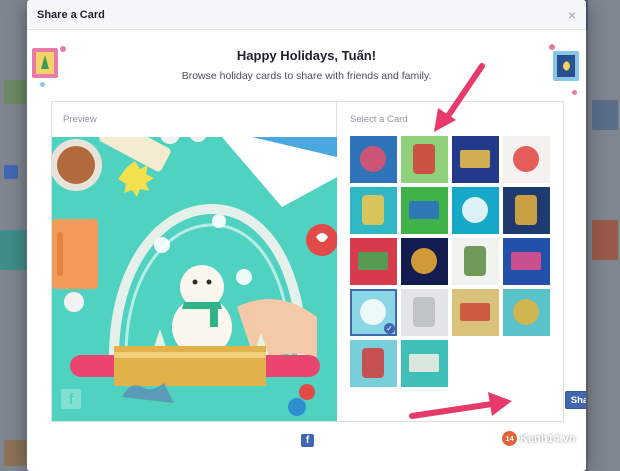  I want to click on card-cactus-thumbnail, so click(373, 261).